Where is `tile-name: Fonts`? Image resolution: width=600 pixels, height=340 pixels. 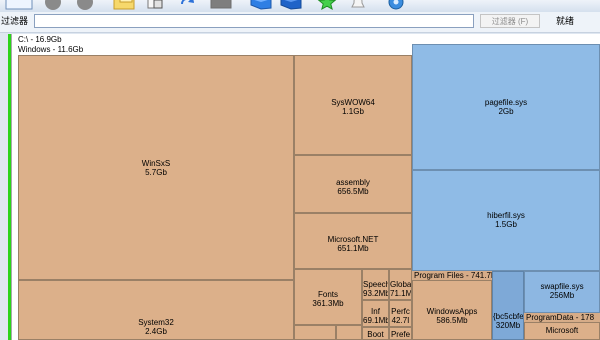 tile-name: Fonts is located at coordinates (327, 294).